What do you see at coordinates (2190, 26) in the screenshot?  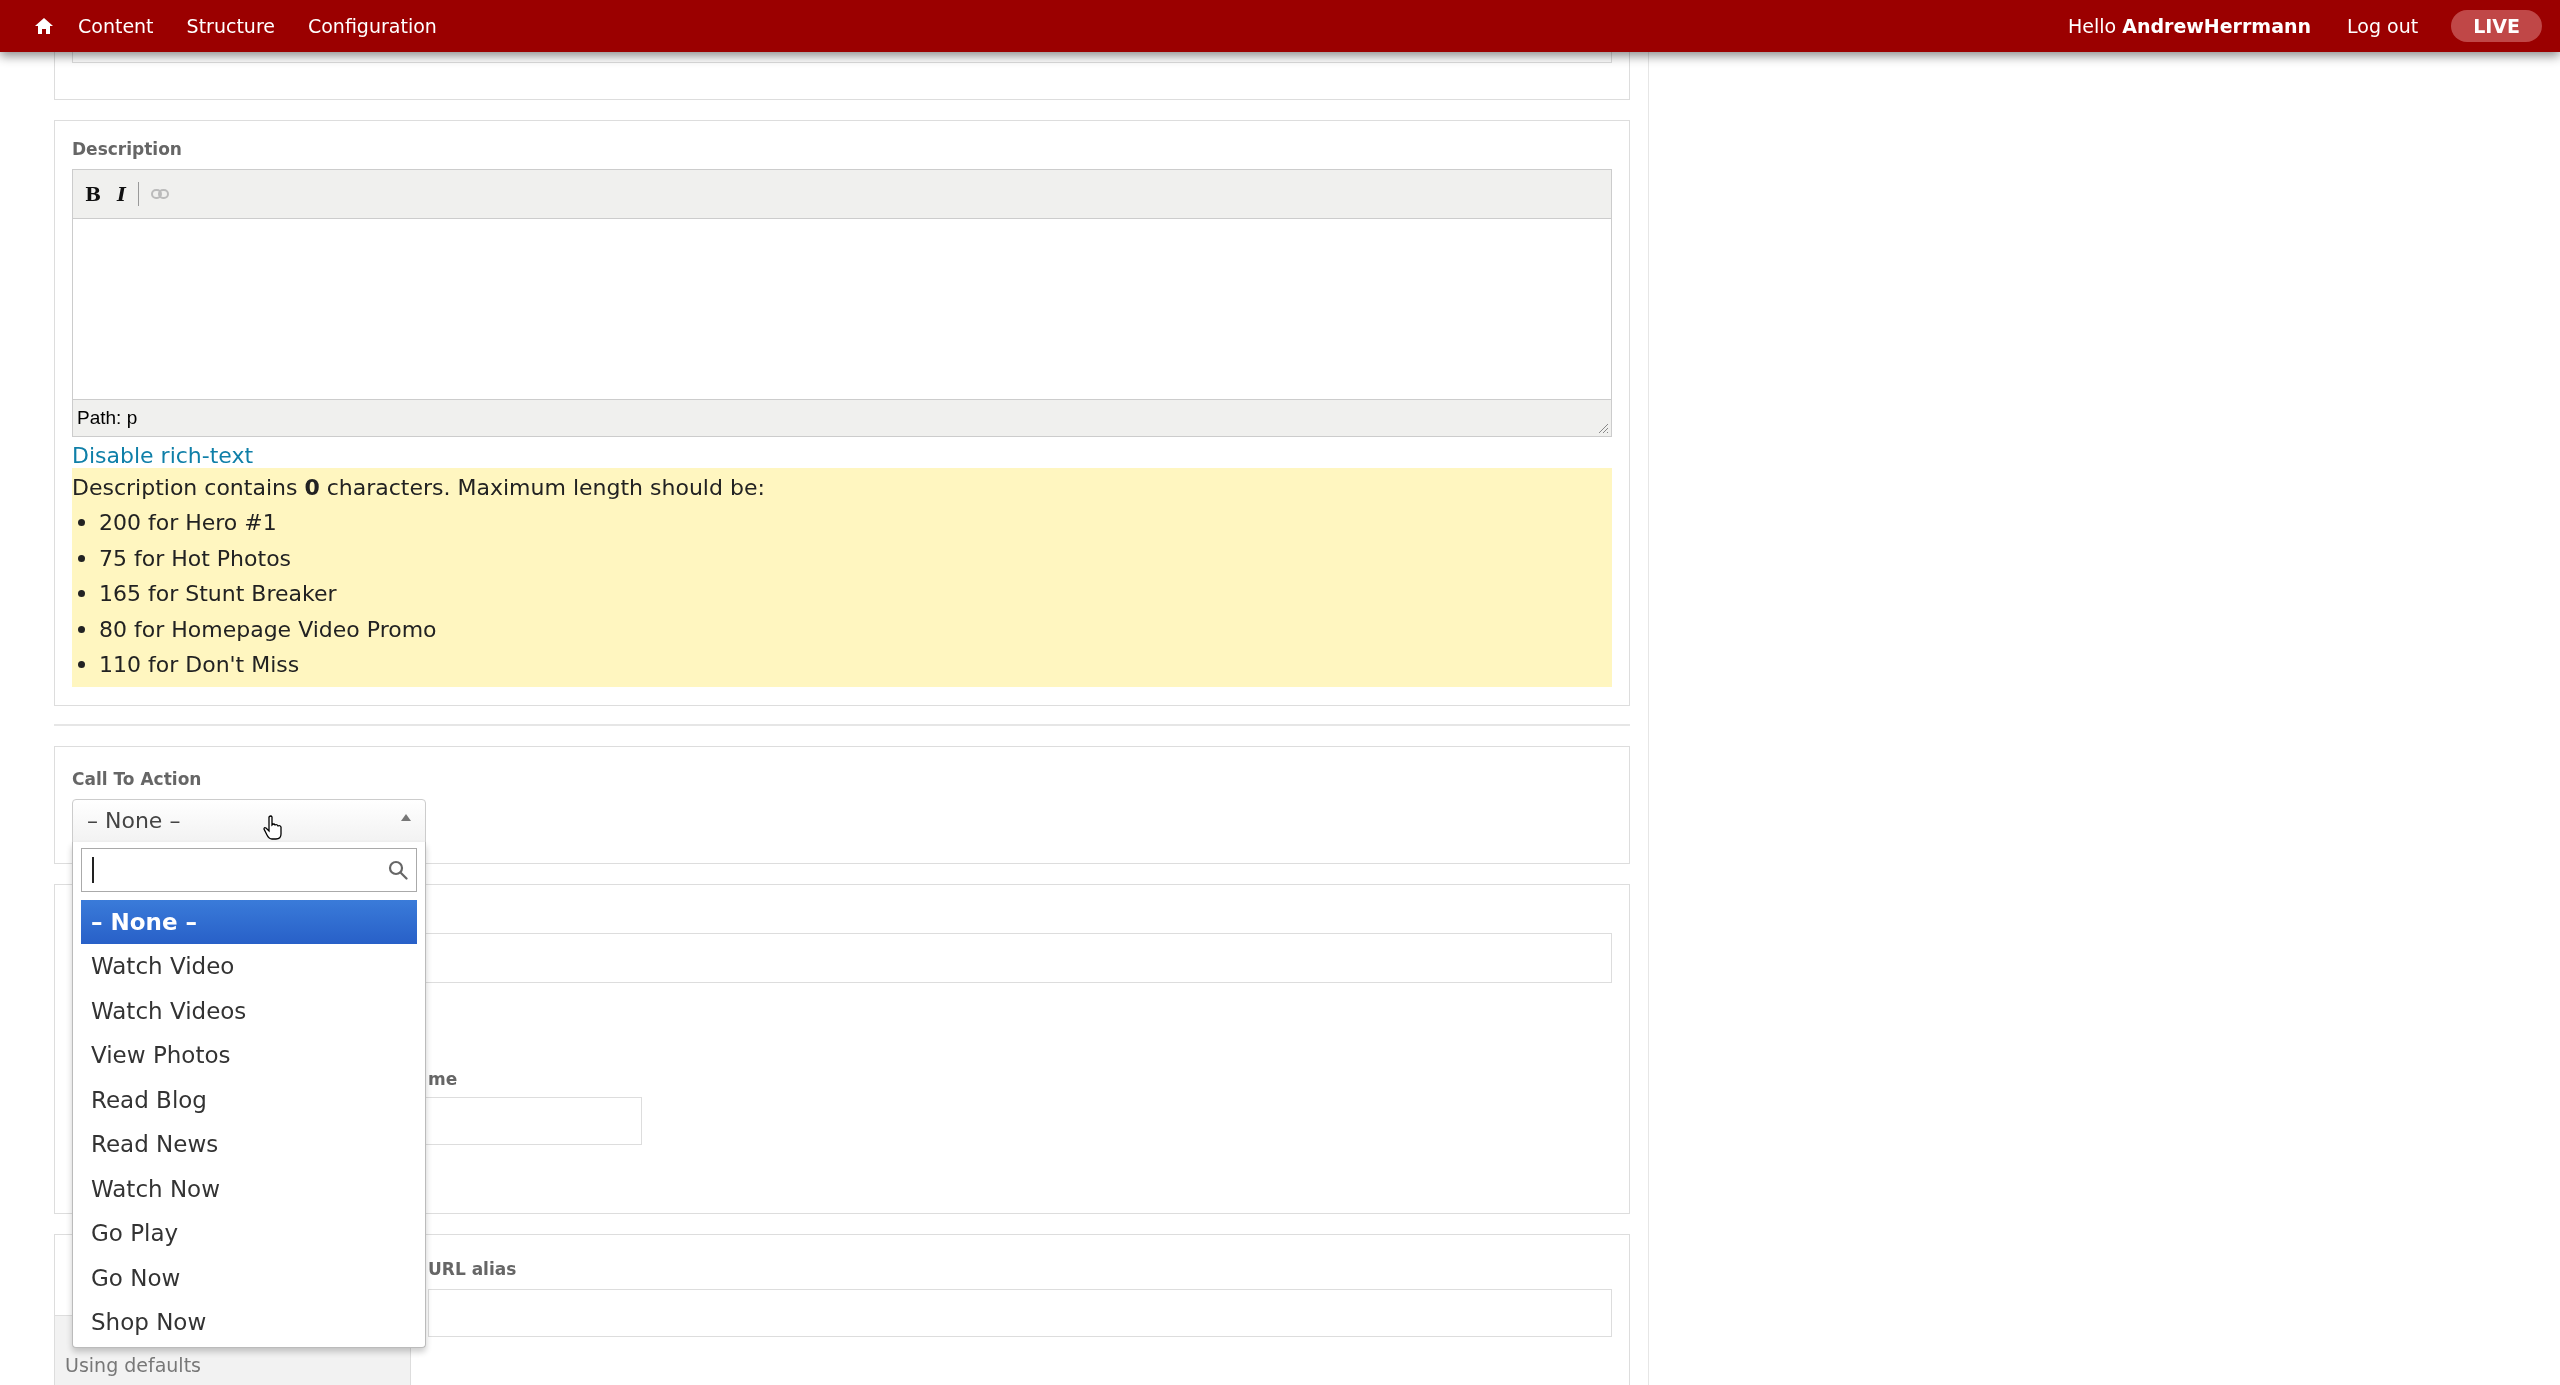 I see `user-greeting: Hello AndrewHerrmann` at bounding box center [2190, 26].